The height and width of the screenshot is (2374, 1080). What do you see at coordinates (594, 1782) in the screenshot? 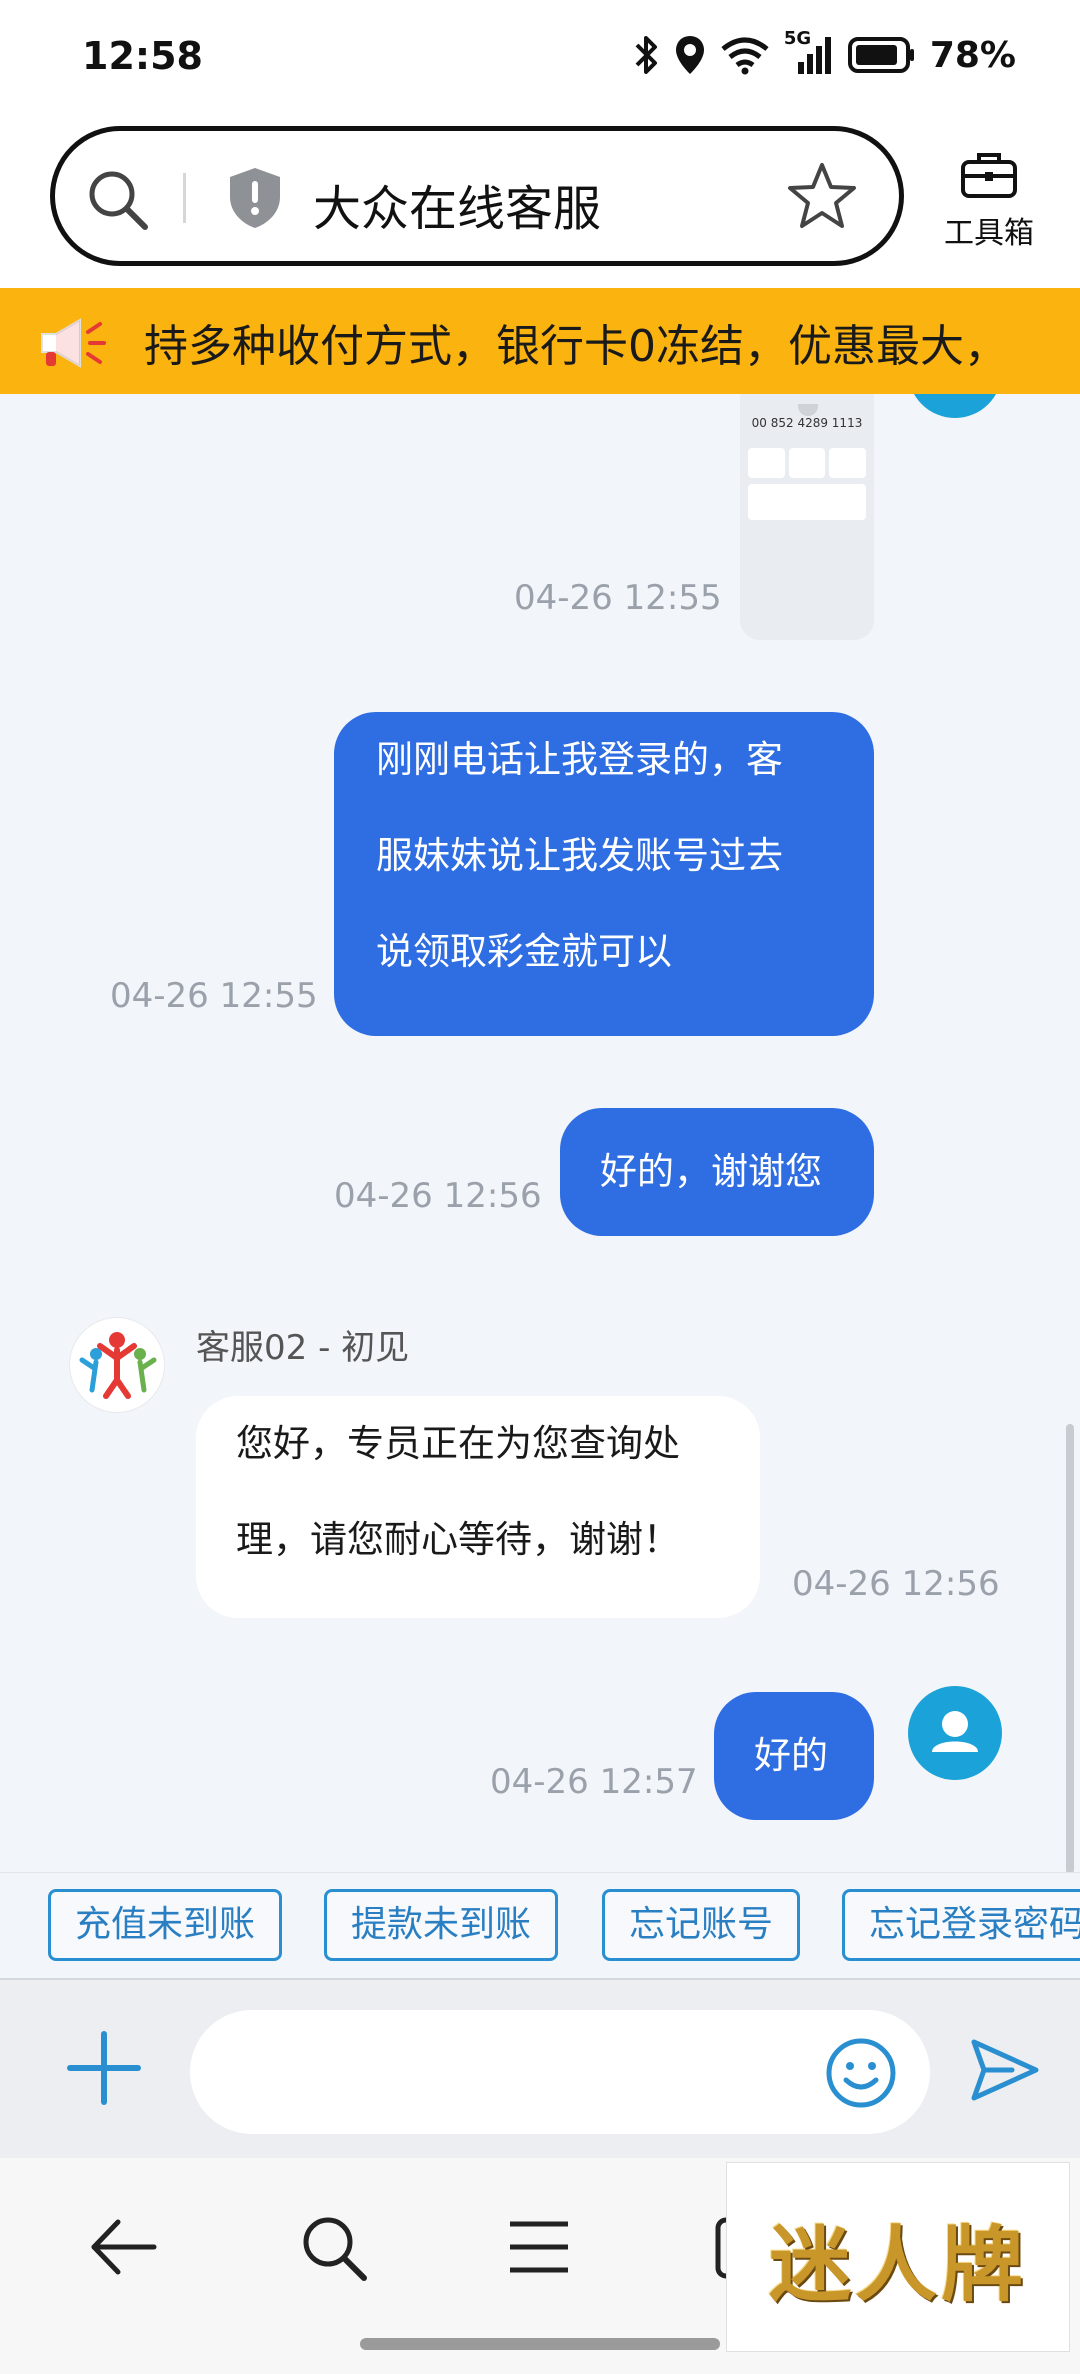
I see `message-timestamp: 04-26 12:57` at bounding box center [594, 1782].